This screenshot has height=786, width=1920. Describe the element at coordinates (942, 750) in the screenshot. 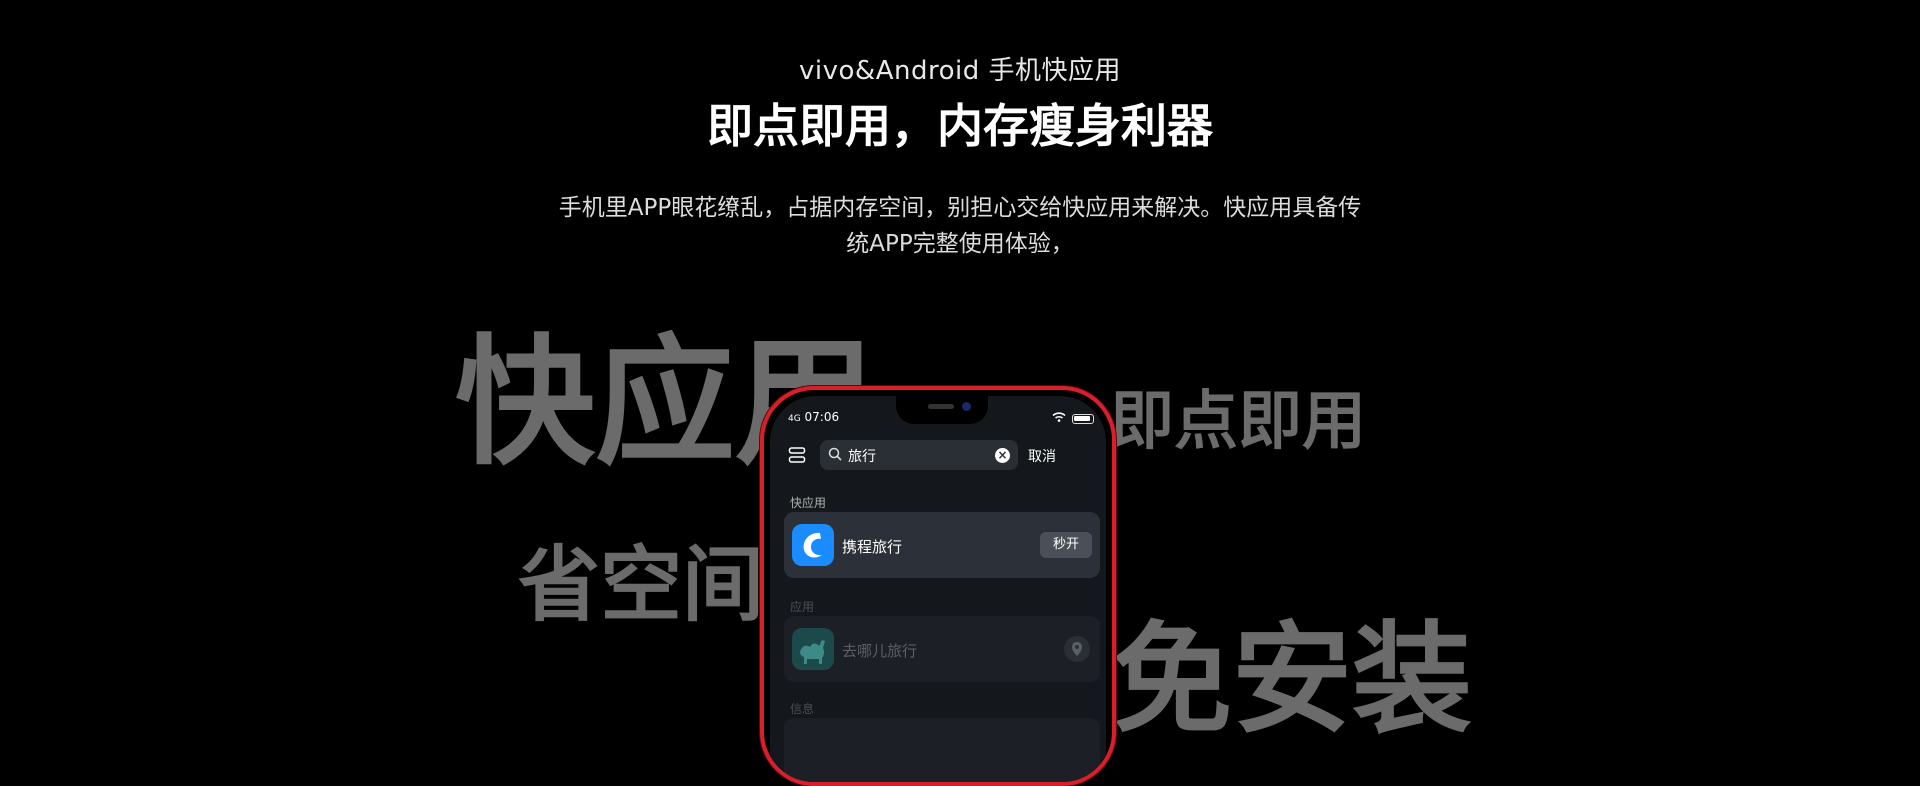

I see `info-result` at that location.